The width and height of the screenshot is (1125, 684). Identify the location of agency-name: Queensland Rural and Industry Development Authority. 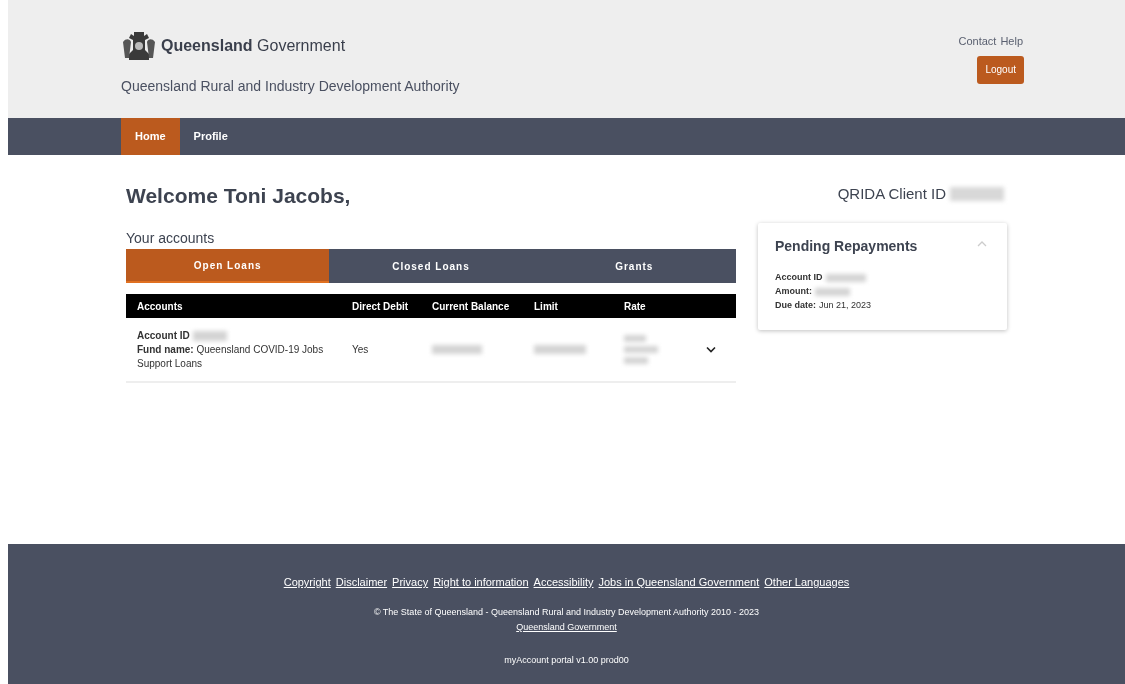
(290, 86).